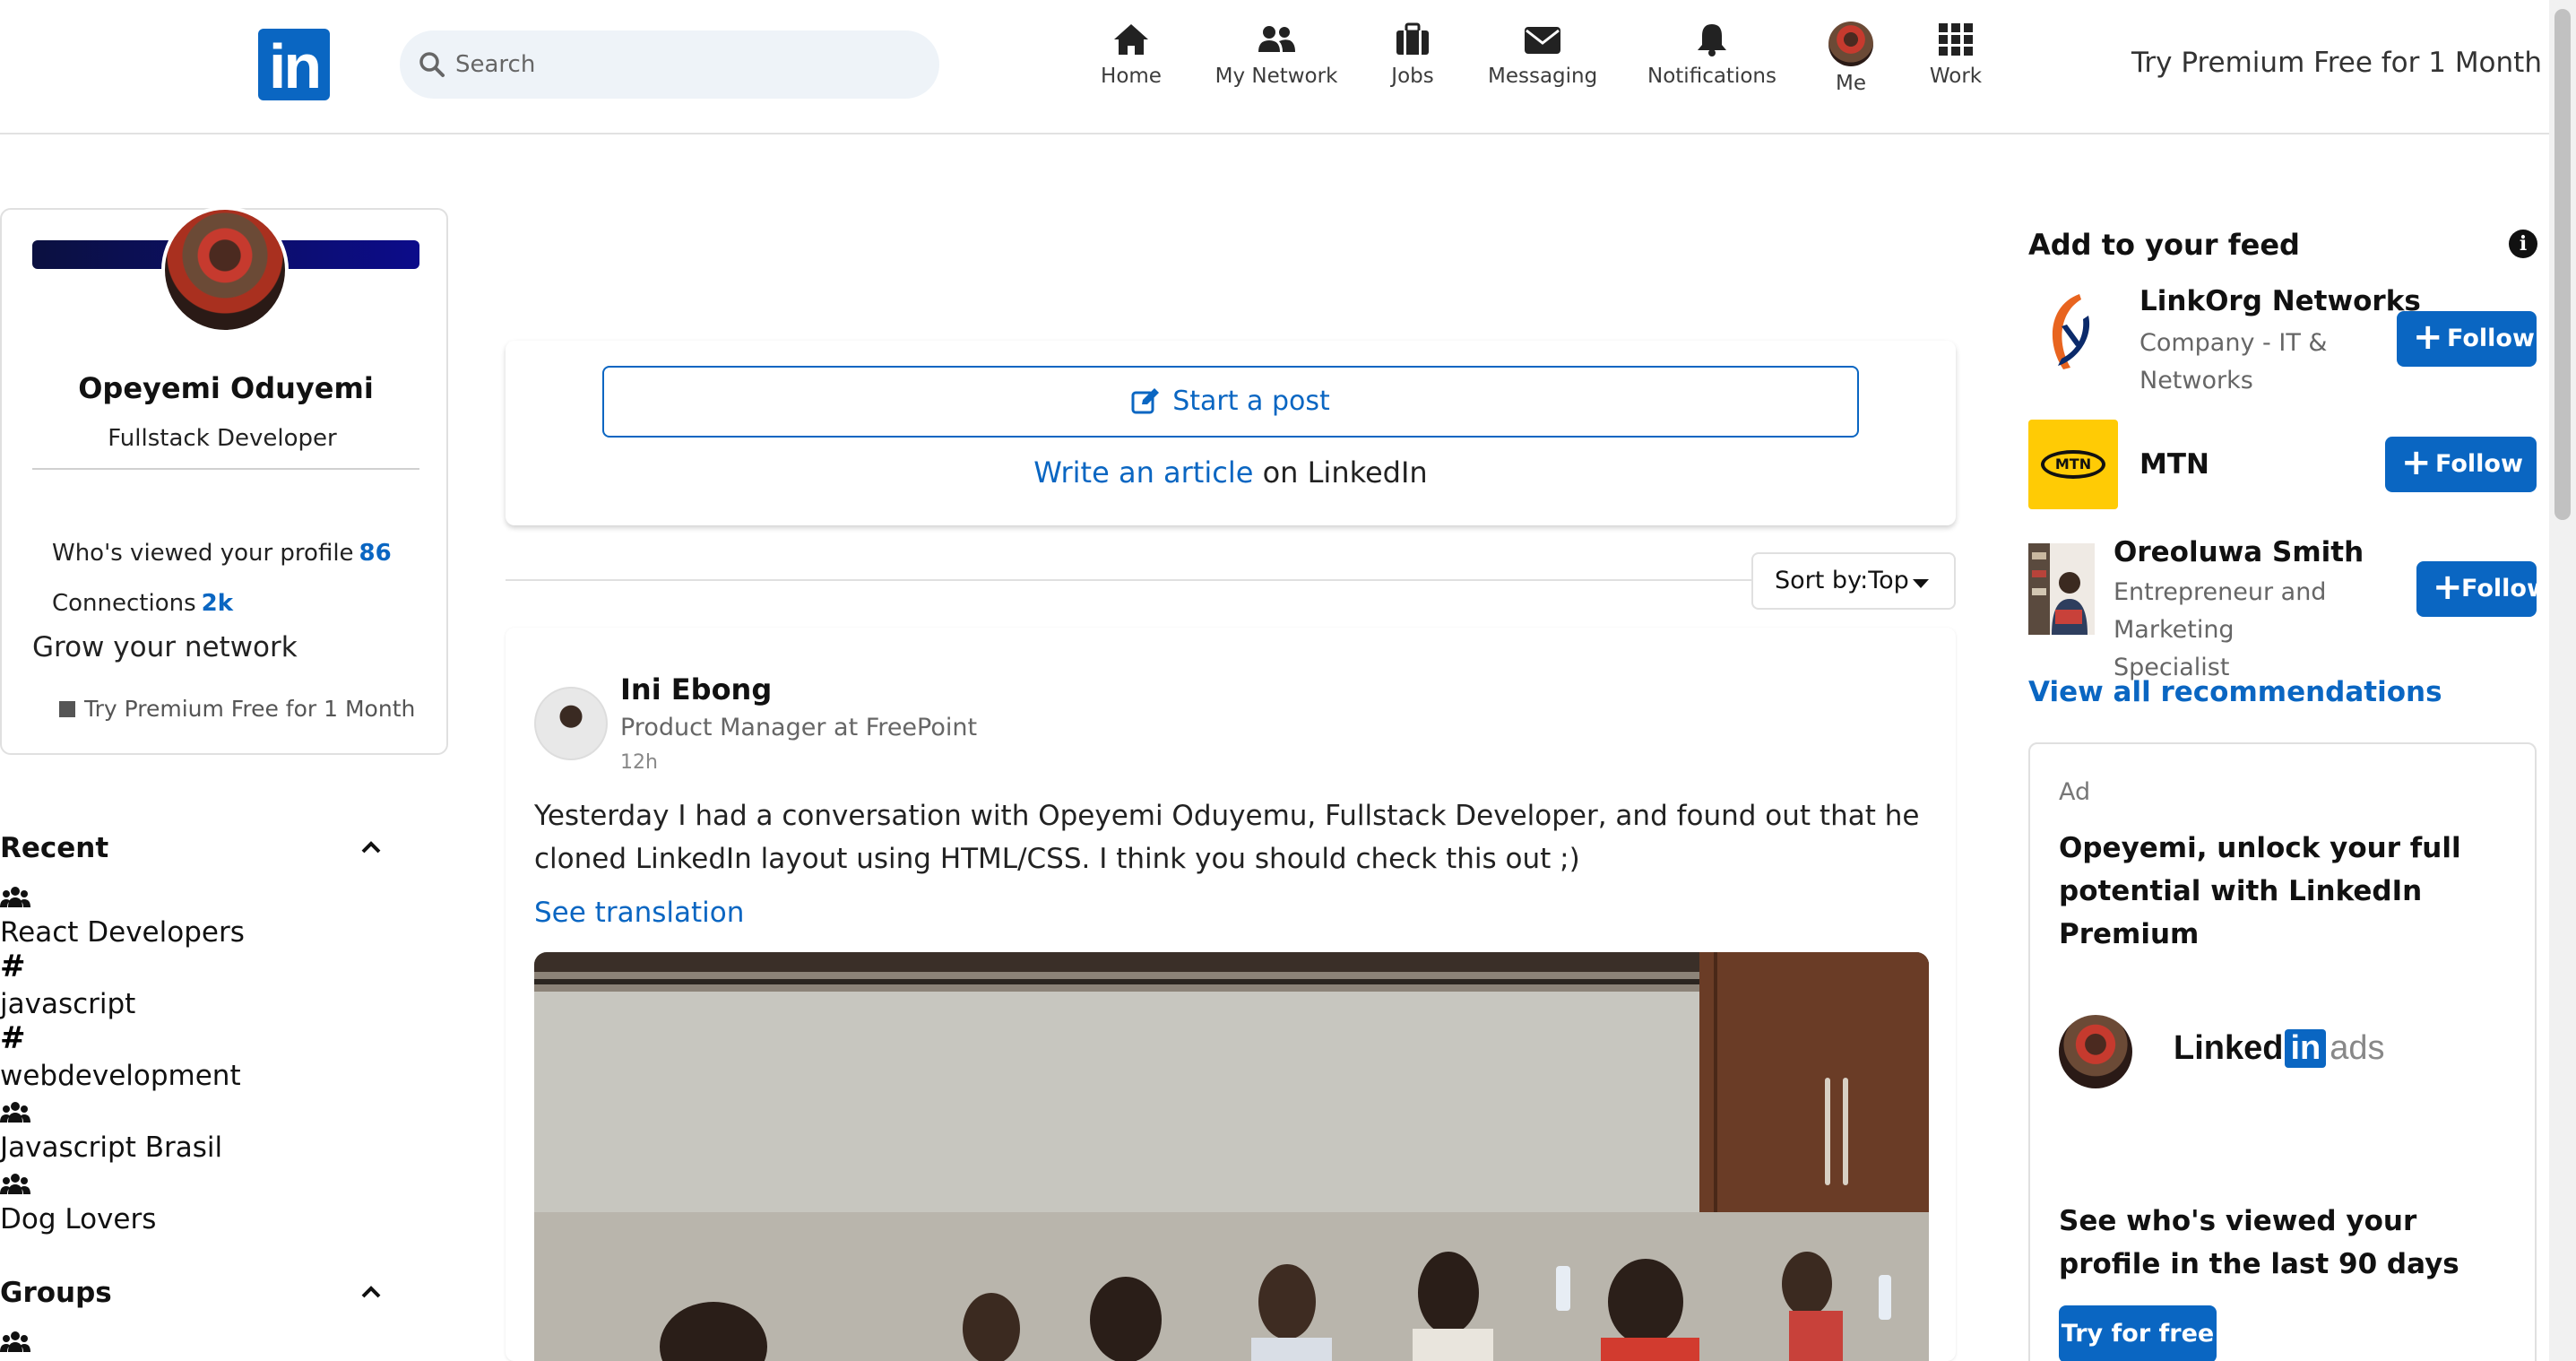 This screenshot has width=2576, height=1361. Describe the element at coordinates (120, 1076) in the screenshot. I see `recent-item: webdevelopment` at that location.